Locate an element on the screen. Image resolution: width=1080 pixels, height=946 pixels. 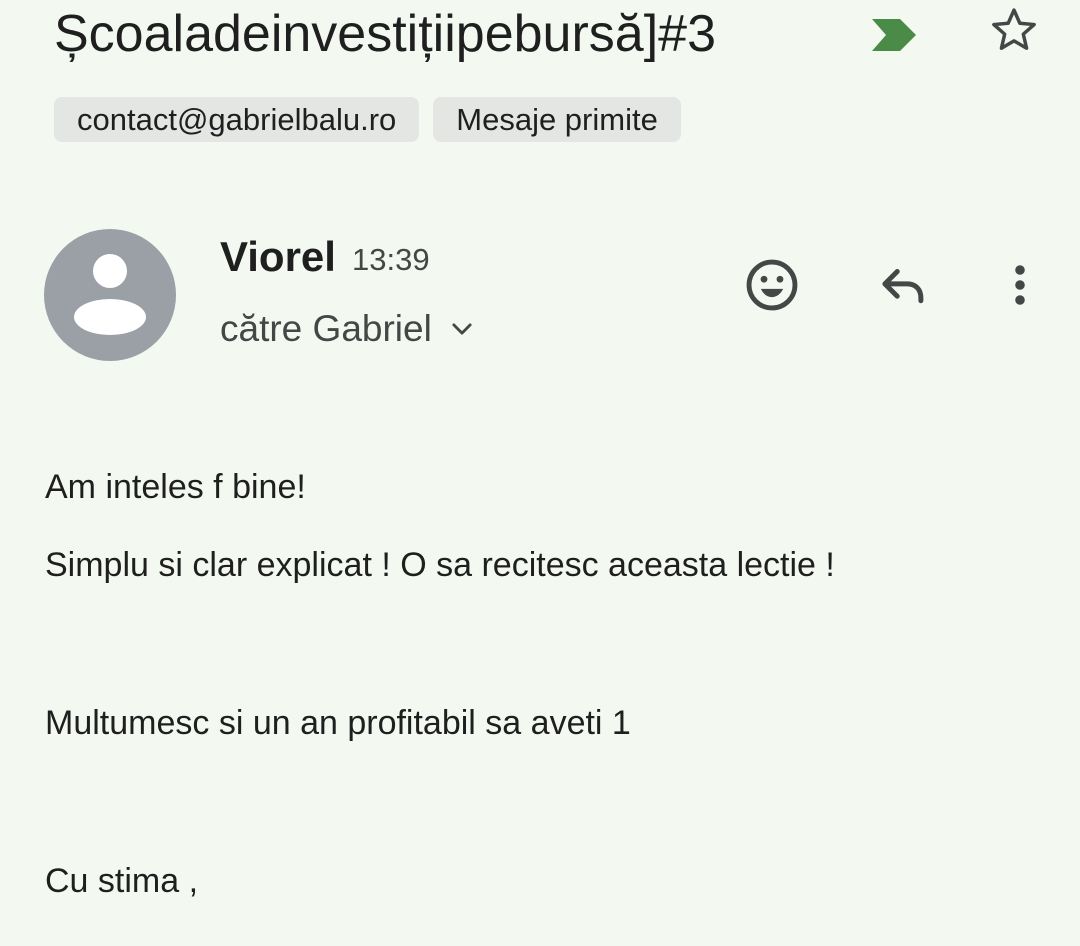
emoji-react-icon is located at coordinates (772, 285).